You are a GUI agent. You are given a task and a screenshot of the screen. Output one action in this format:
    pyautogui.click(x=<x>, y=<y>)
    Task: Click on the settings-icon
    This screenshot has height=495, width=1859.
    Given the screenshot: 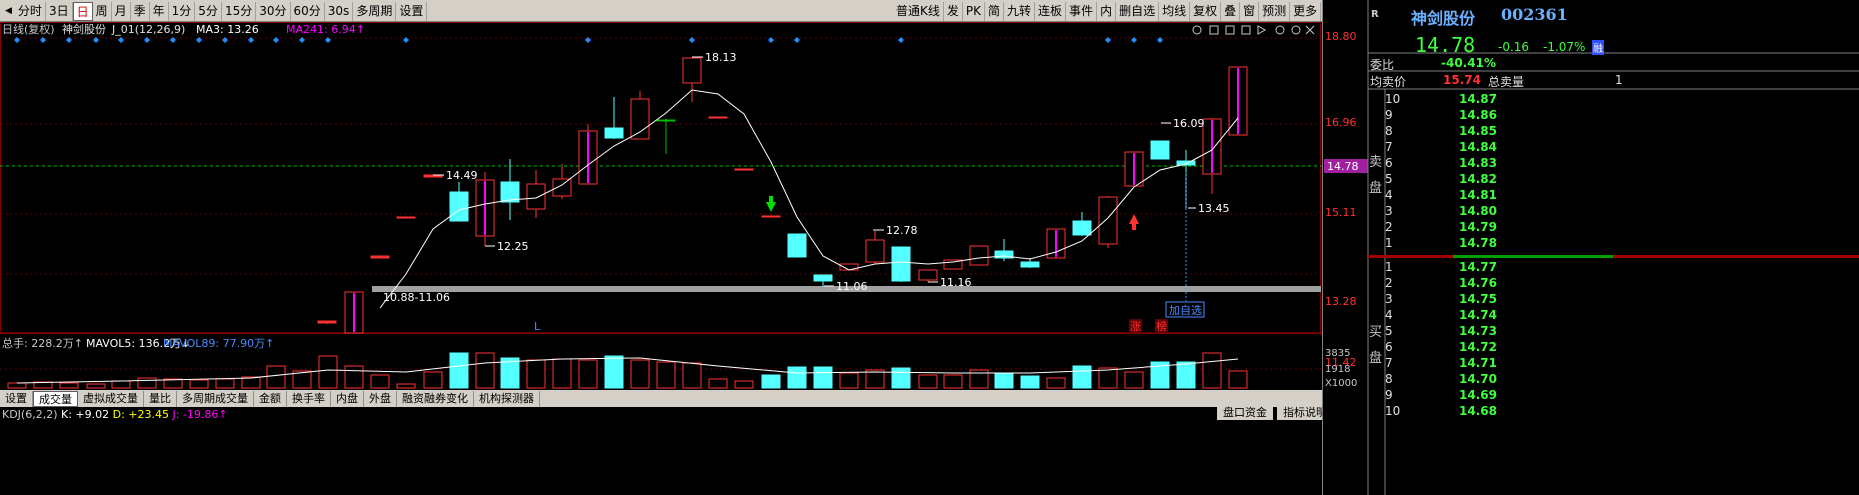 What is the action you would take?
    pyautogui.click(x=1197, y=30)
    